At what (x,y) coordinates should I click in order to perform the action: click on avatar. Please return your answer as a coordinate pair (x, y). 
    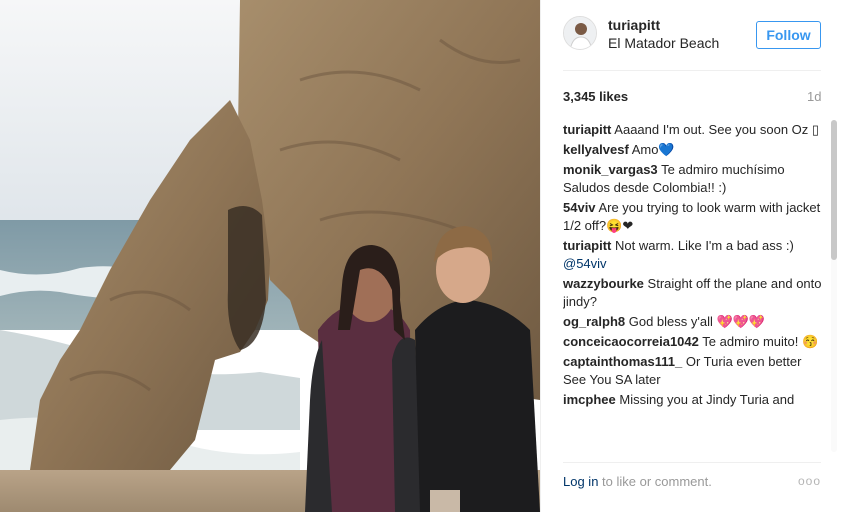
    Looking at the image, I should click on (580, 33).